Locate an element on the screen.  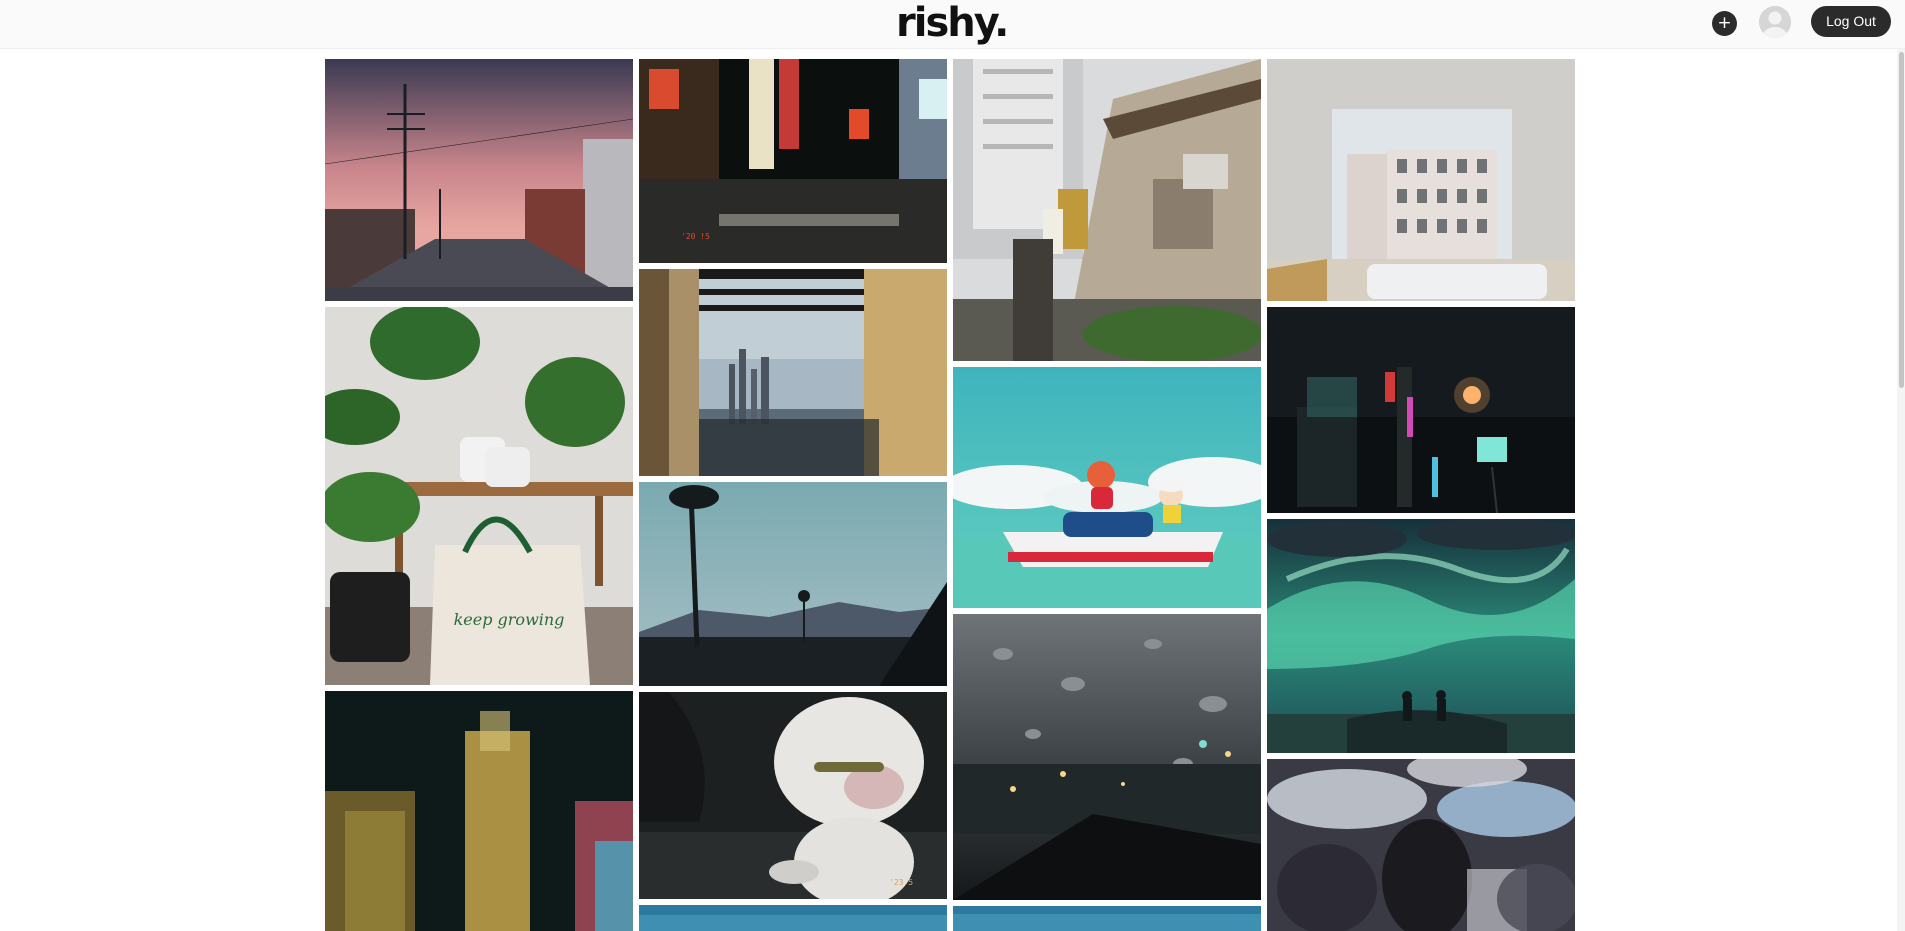
crowd-umbrellas-photo is located at coordinates (1421, 845).